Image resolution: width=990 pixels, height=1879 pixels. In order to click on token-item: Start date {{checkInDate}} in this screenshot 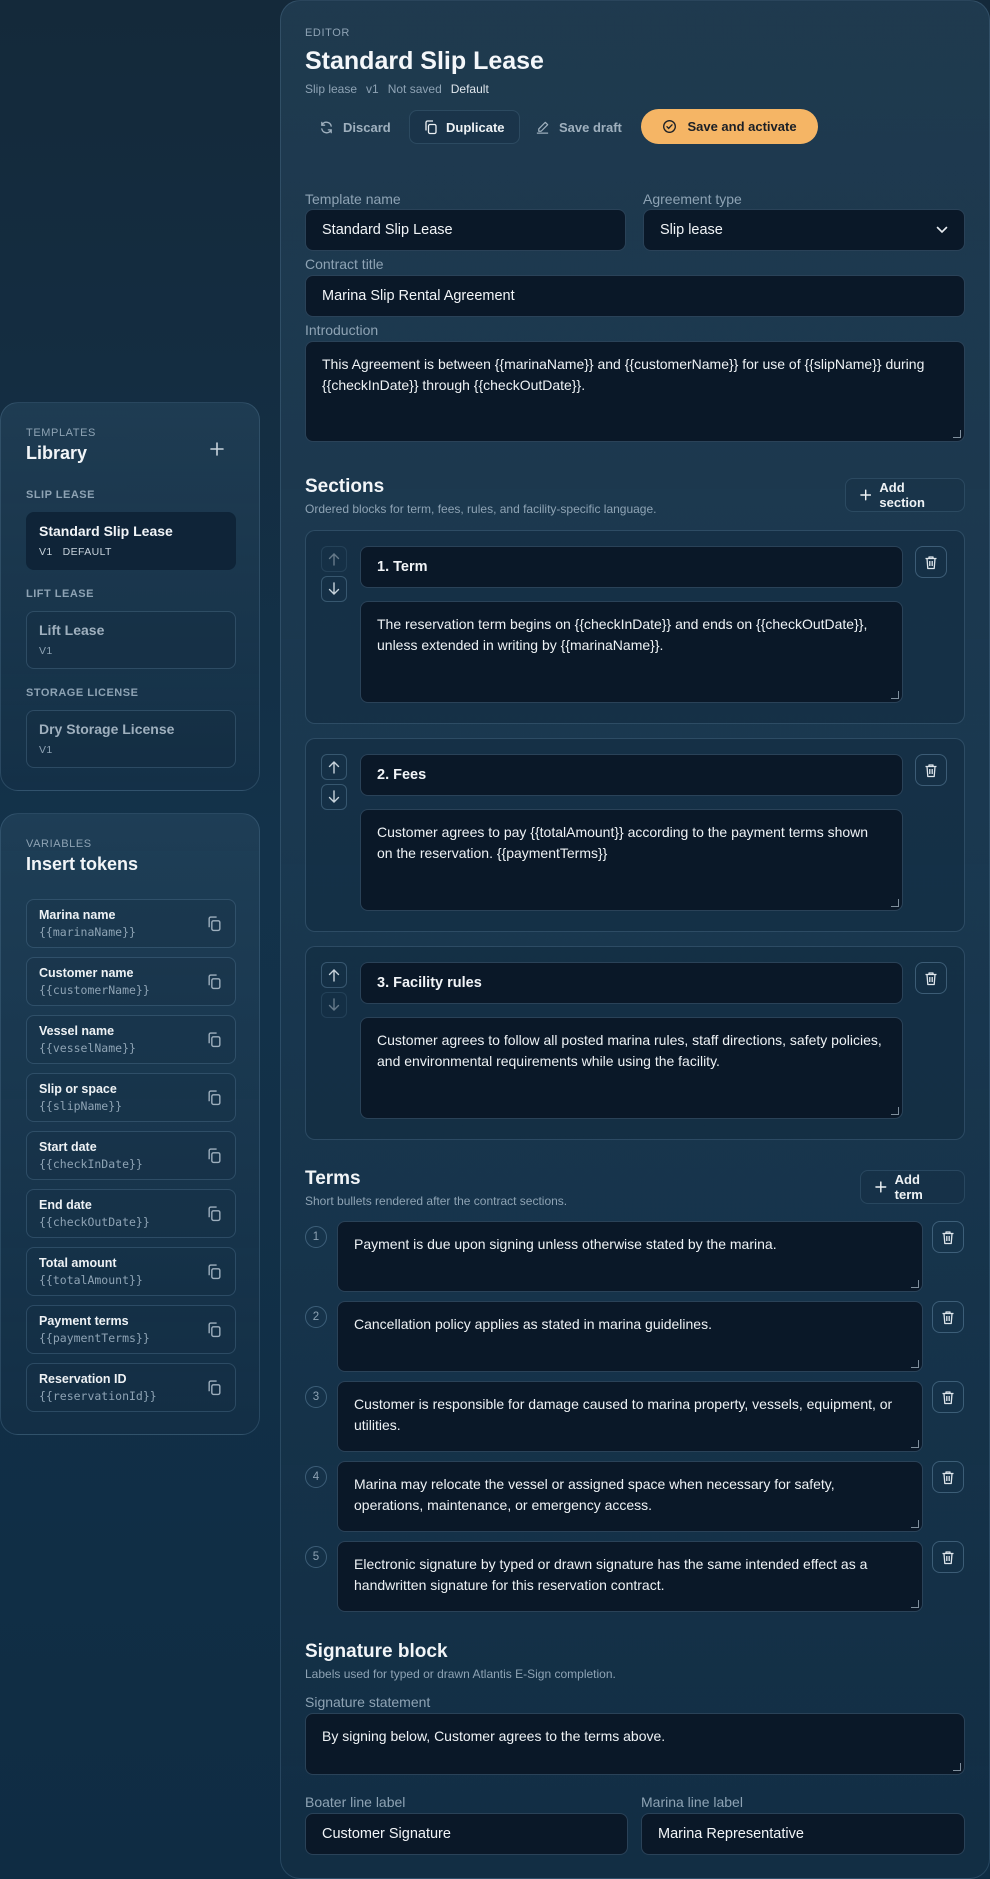, I will do `click(131, 1155)`.